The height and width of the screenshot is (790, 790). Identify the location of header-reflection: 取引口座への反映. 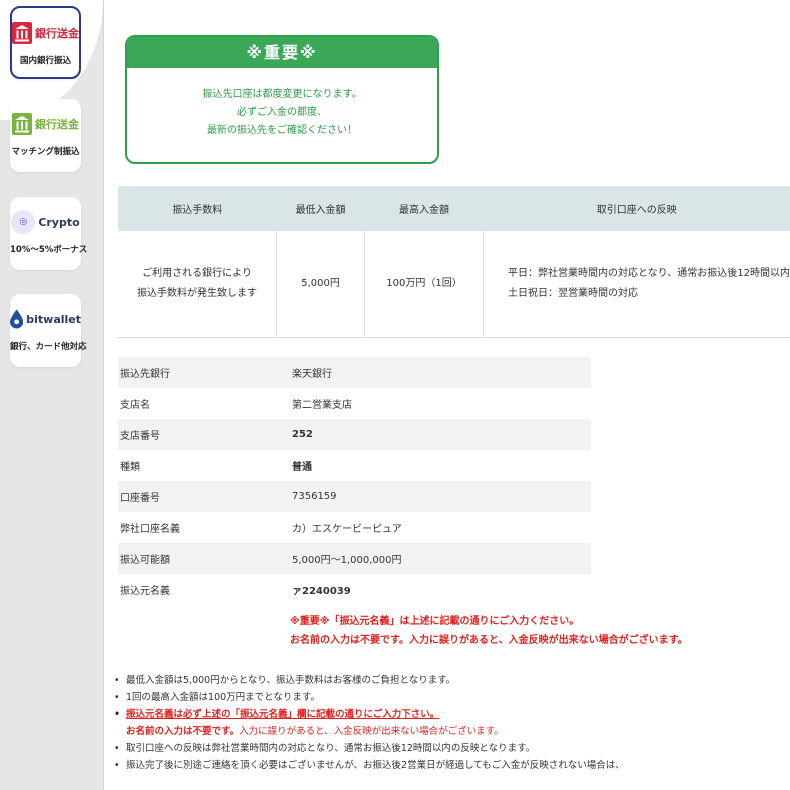
(636, 208).